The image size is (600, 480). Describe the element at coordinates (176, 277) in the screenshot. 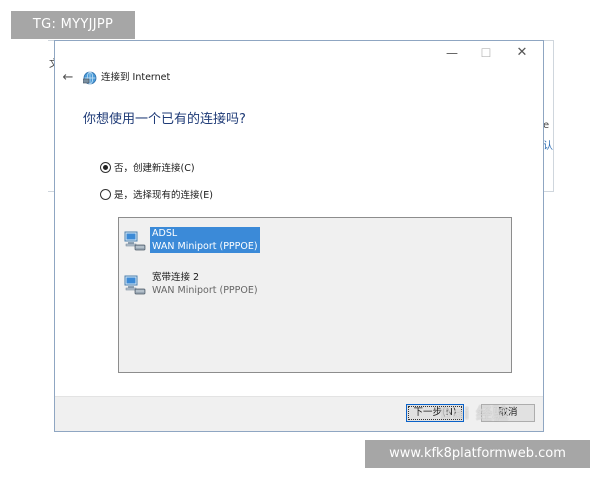

I see `connection-name: 宽带连接 2` at that location.